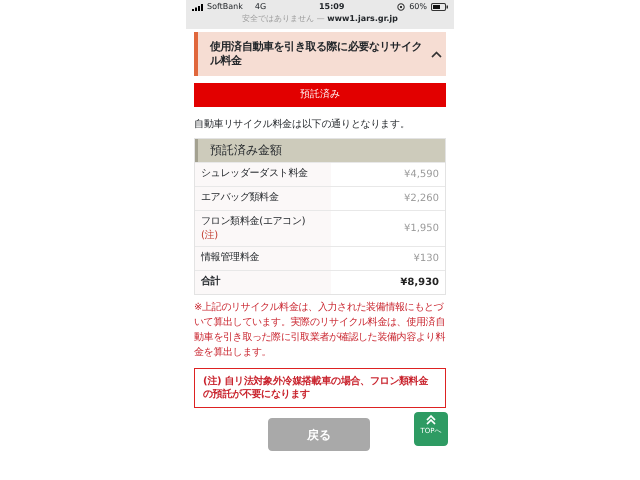  Describe the element at coordinates (401, 7) in the screenshot. I see `orientation-lock-icon` at that location.